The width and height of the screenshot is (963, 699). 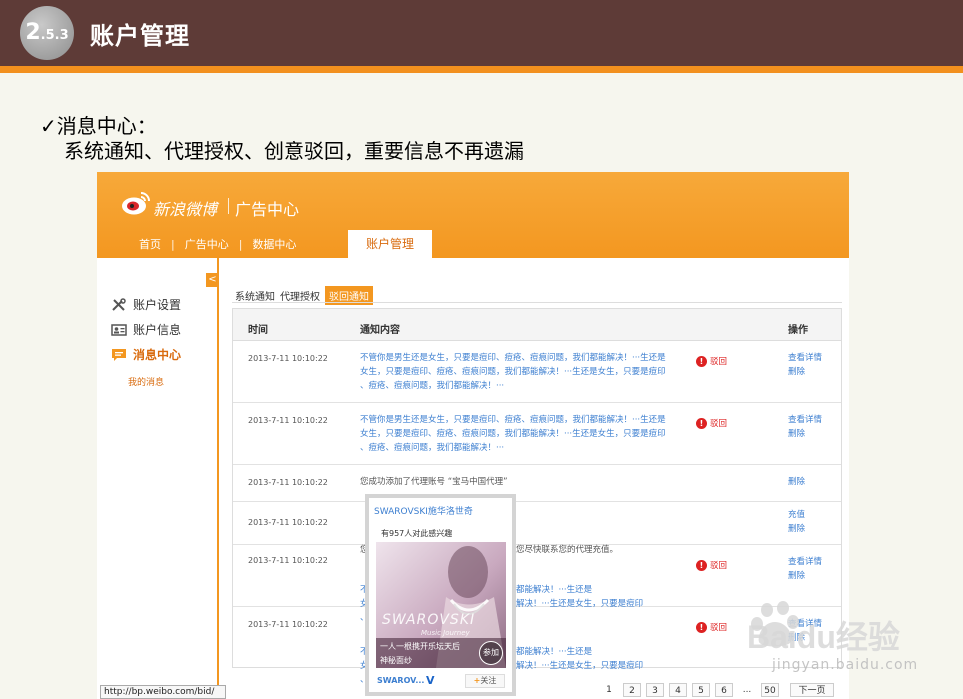 I want to click on sidebar-item-message-center: 消息中心, so click(x=146, y=354).